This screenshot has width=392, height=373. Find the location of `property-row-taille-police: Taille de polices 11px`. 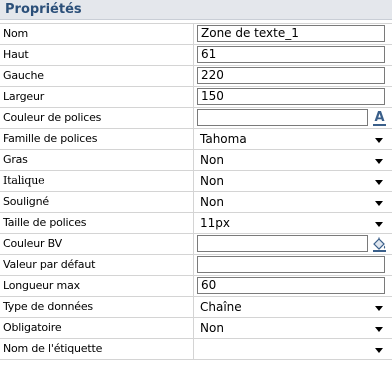

property-row-taille-police: Taille de polices 11px is located at coordinates (196, 223).